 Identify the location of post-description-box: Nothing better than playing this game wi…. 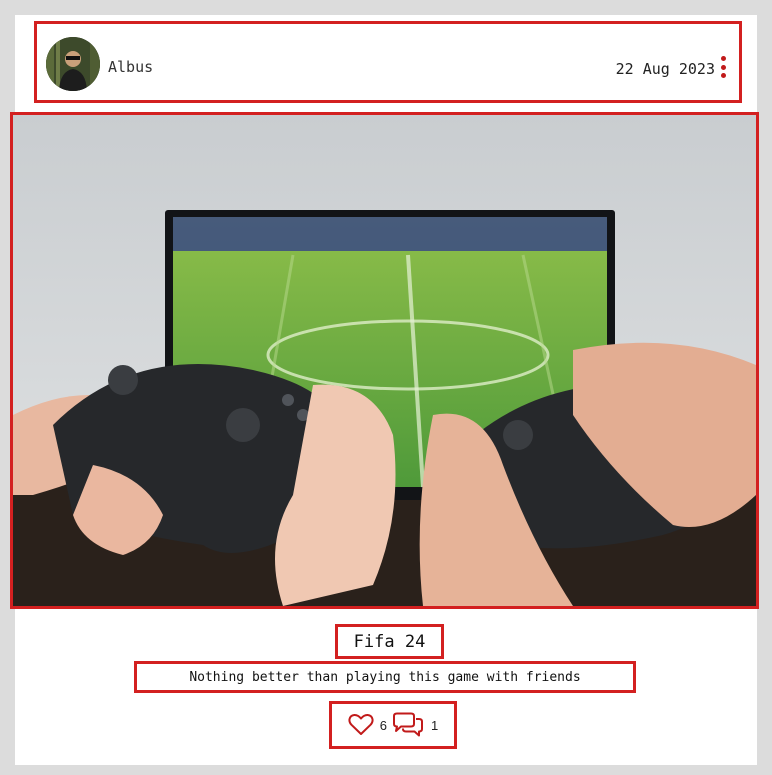
(385, 677).